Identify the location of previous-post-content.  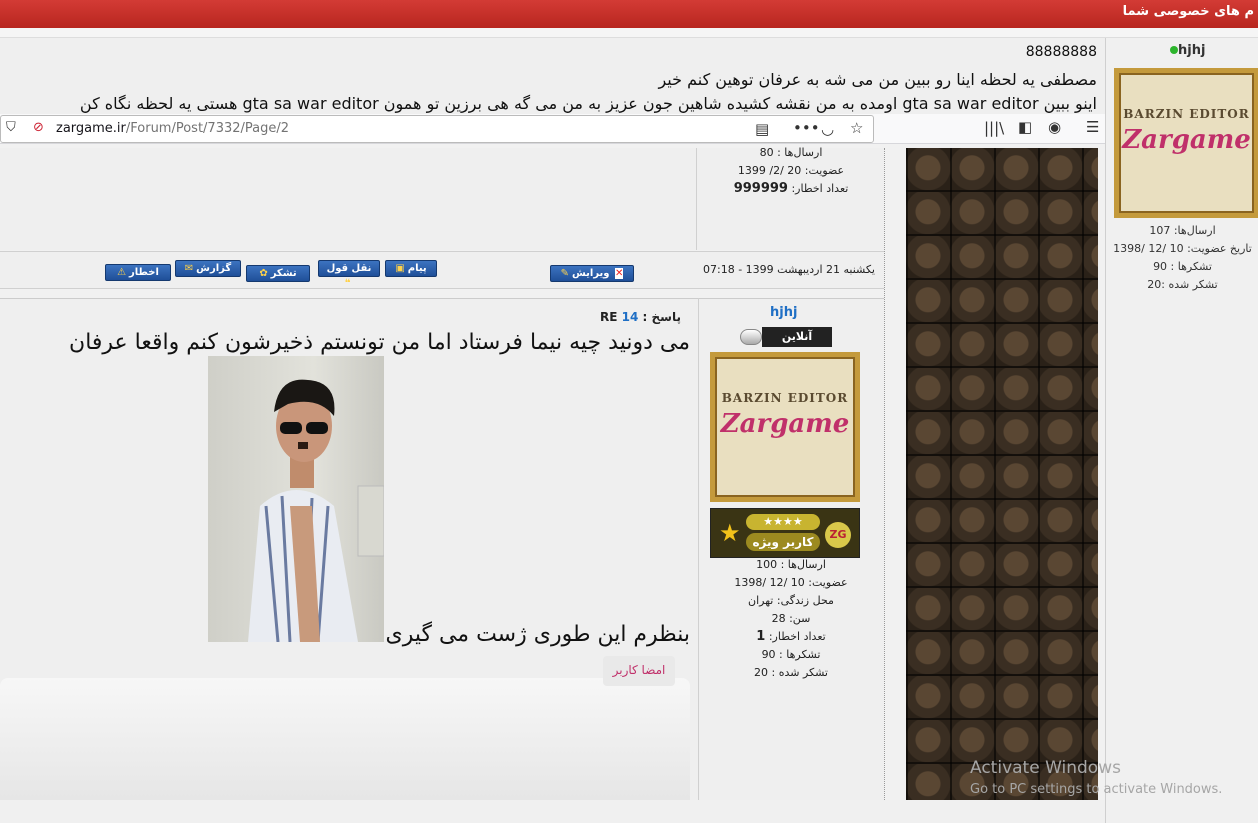
(348, 199).